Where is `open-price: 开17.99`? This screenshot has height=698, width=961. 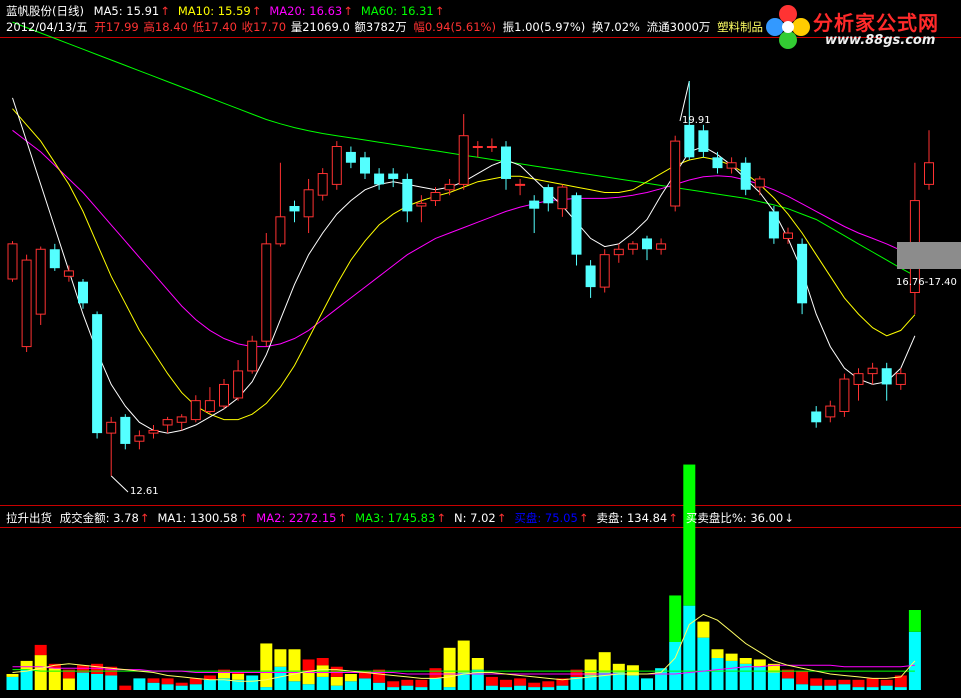
open-price: 开17.99 is located at coordinates (116, 27).